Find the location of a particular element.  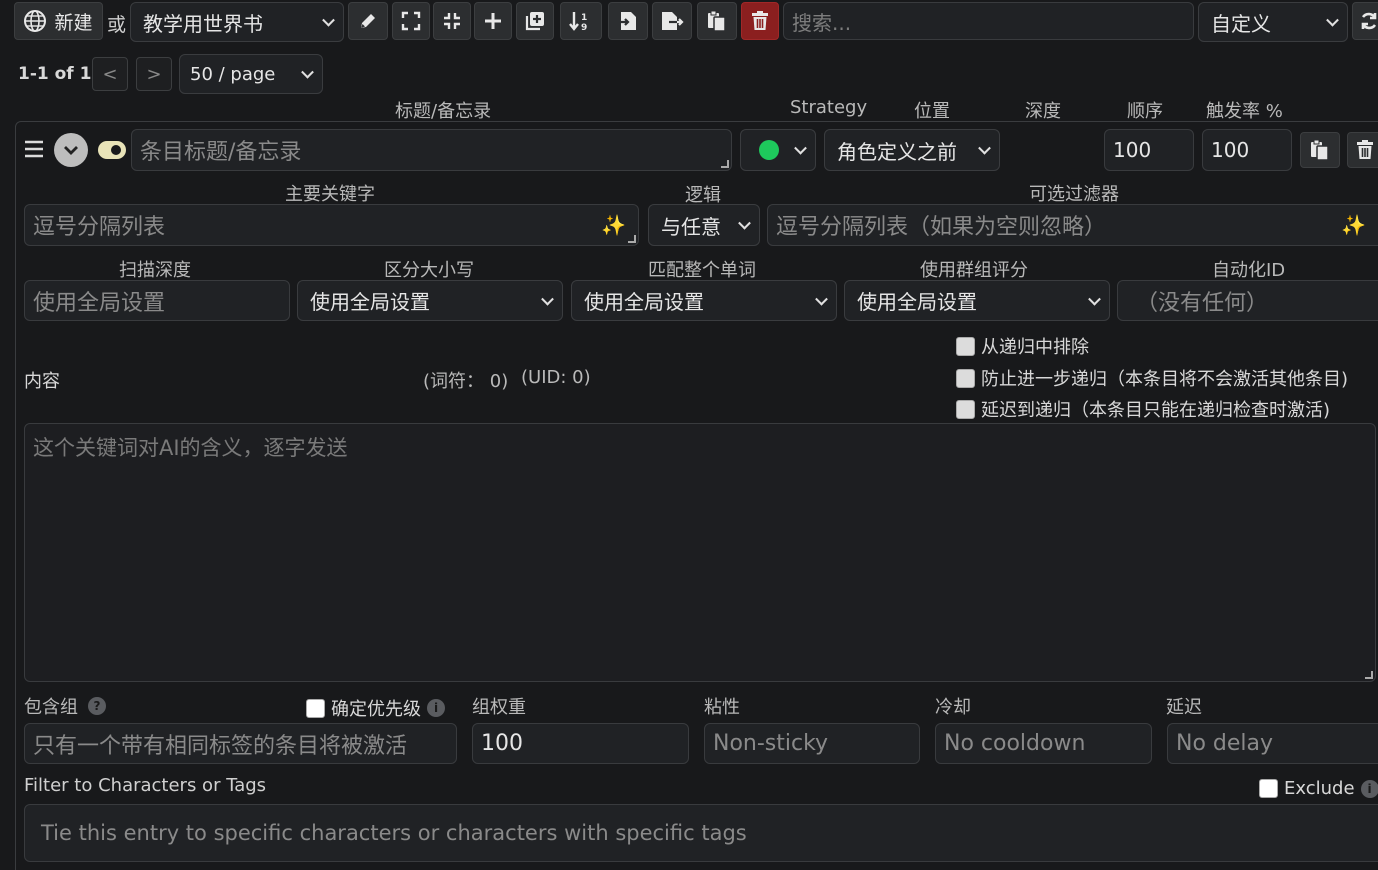

delay-input: No delay is located at coordinates (1272, 743).